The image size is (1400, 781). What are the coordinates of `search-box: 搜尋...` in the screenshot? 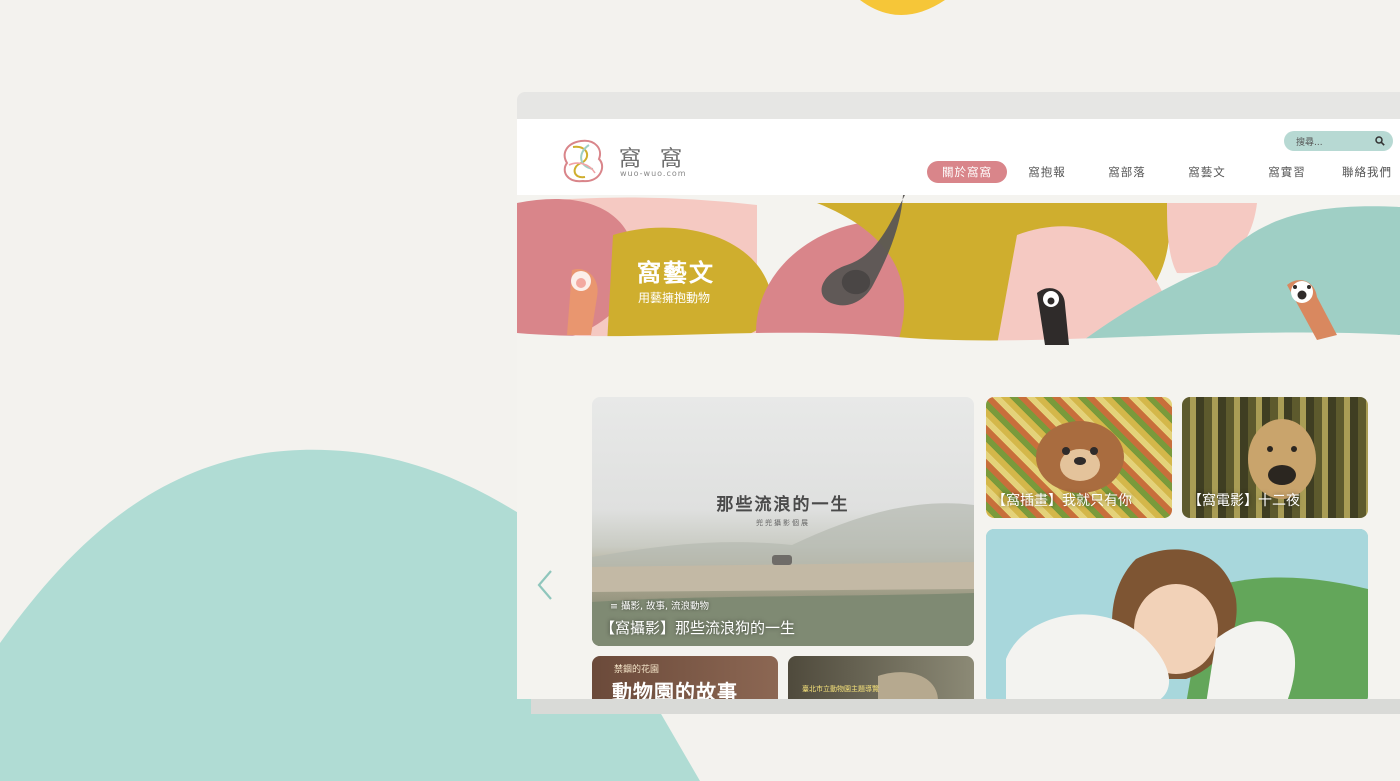 It's located at (1338, 141).